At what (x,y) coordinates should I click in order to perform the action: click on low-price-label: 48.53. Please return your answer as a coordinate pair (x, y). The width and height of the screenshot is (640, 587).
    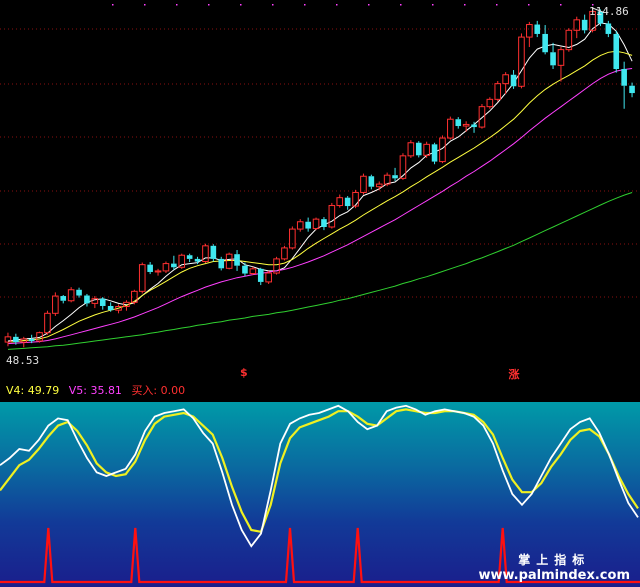
    Looking at the image, I should click on (23, 360).